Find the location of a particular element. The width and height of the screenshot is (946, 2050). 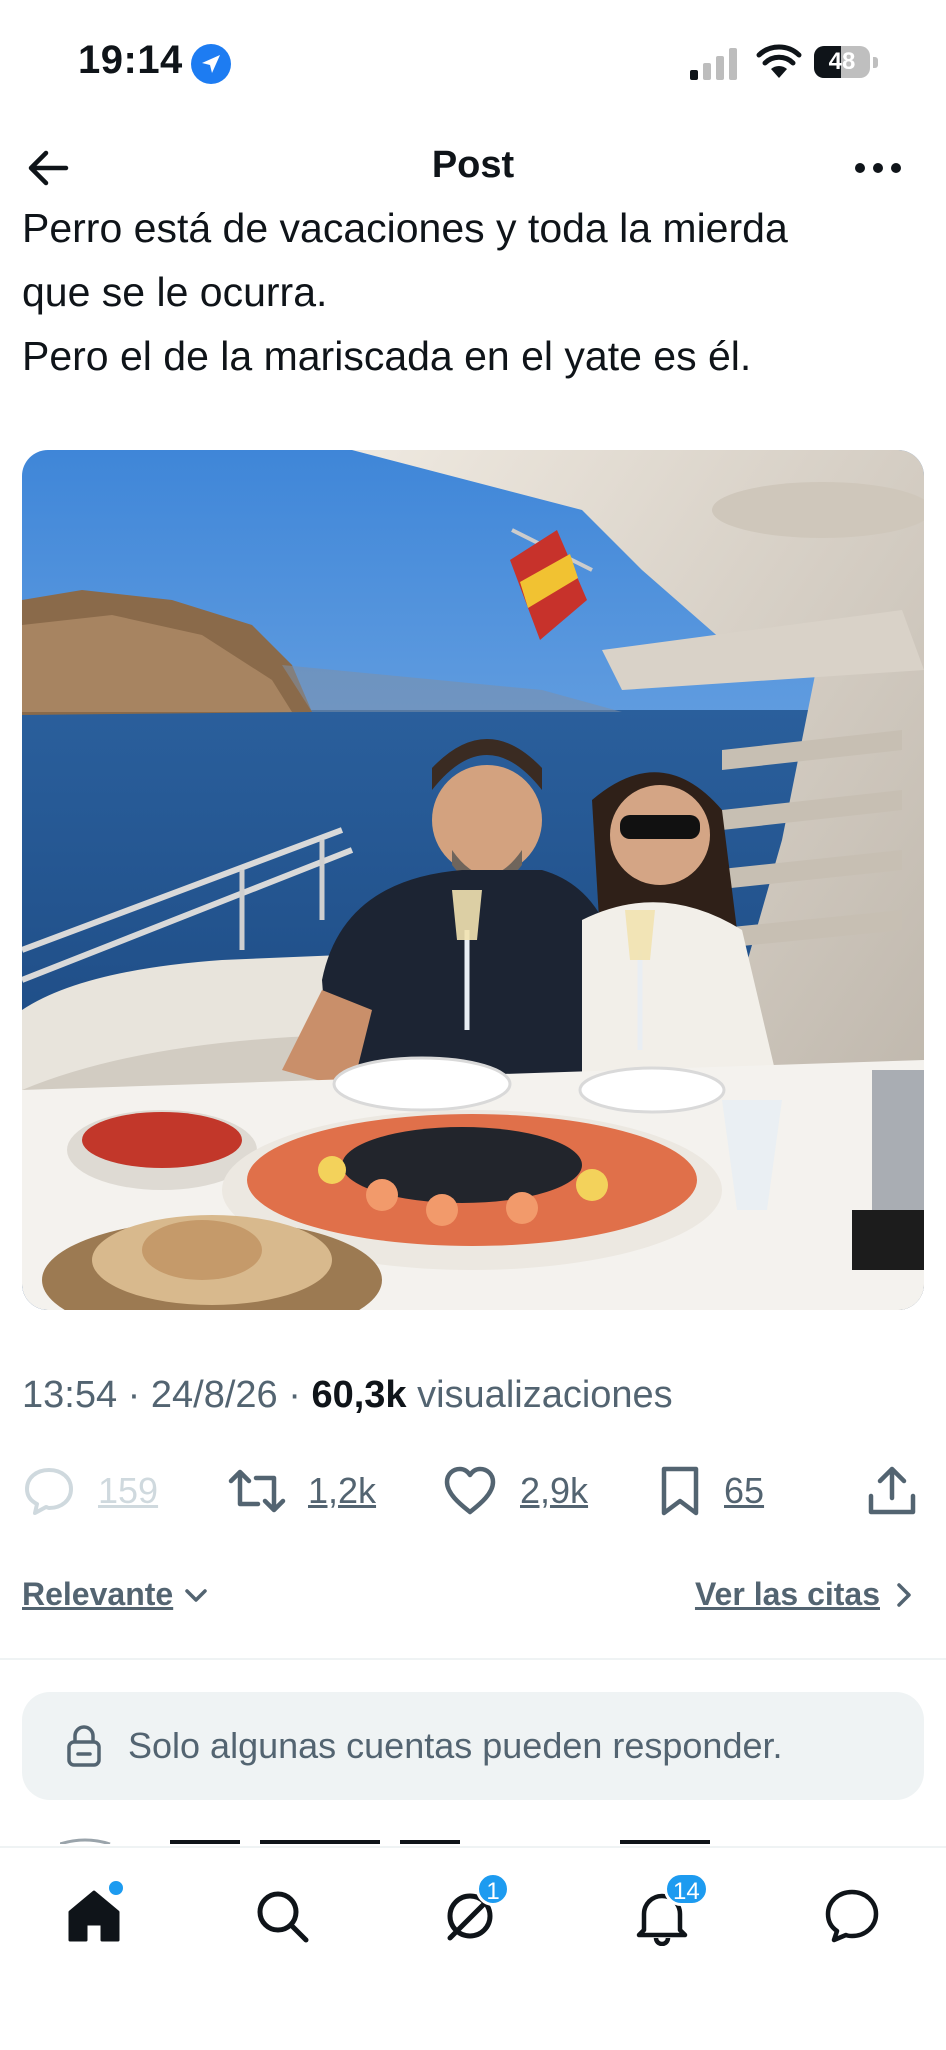

post-meta: 13:54 · 24/8/26 · 60,3k visualizaciones is located at coordinates (347, 1395).